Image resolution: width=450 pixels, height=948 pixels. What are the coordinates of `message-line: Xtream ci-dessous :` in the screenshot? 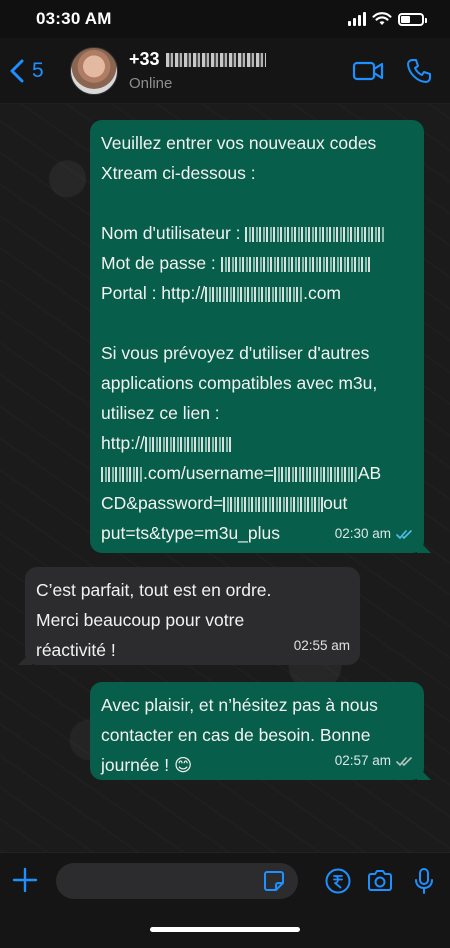 It's located at (178, 173).